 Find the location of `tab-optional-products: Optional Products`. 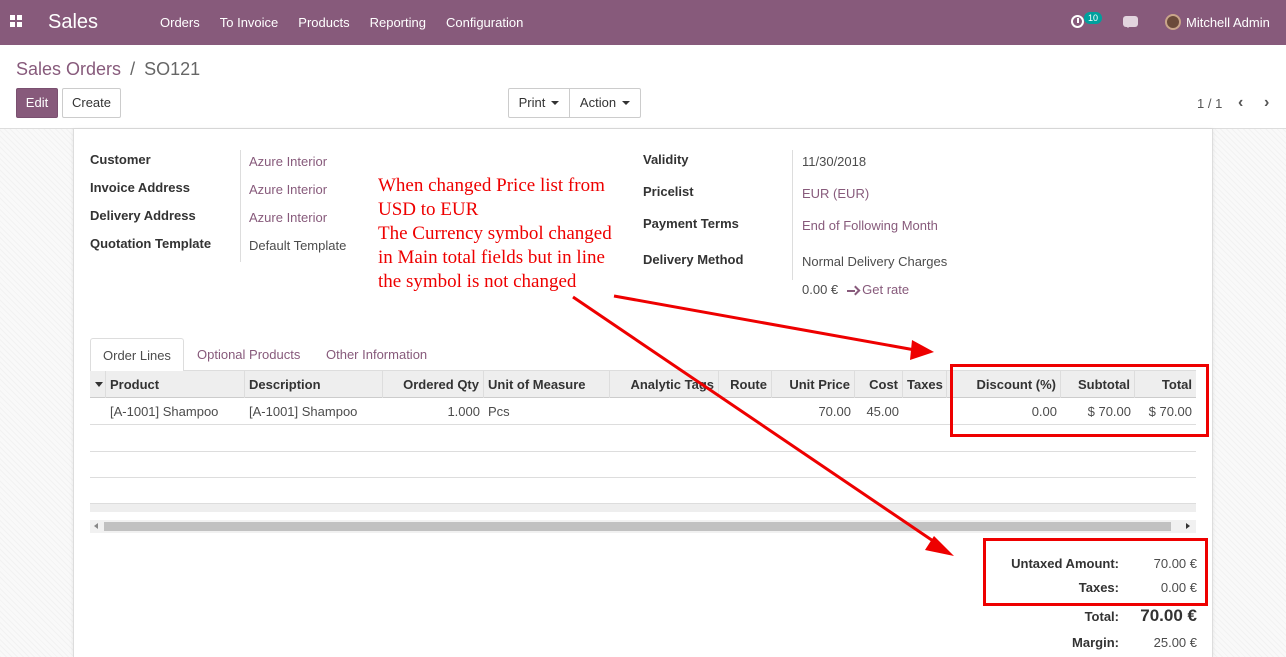

tab-optional-products: Optional Products is located at coordinates (248, 354).